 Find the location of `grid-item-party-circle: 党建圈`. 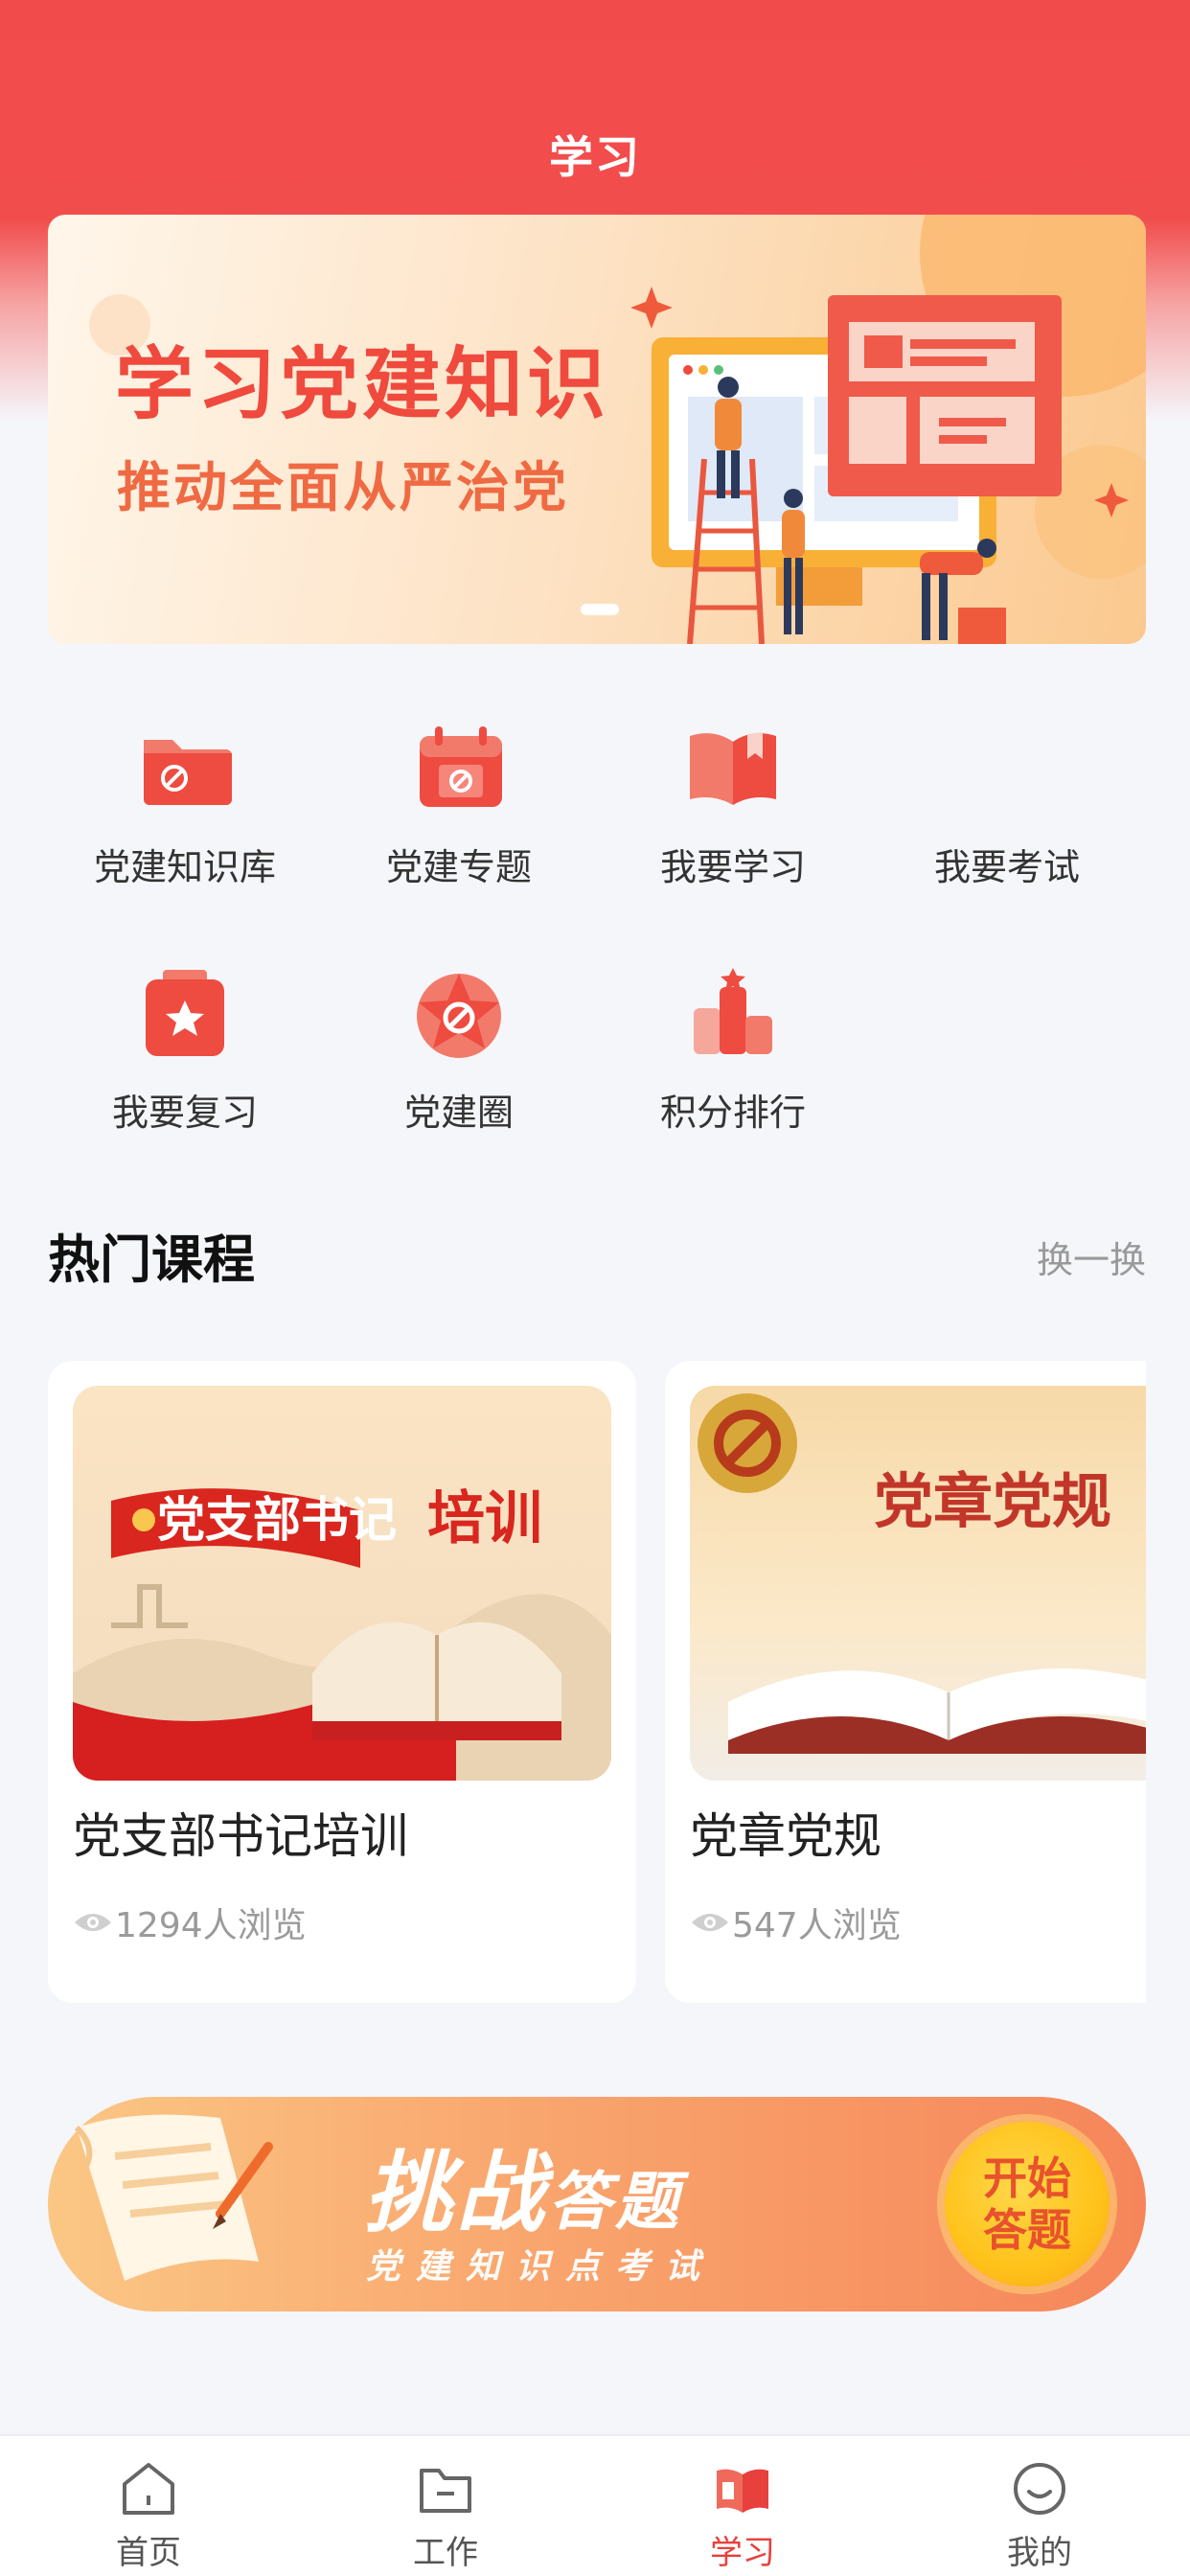

grid-item-party-circle: 党建圈 is located at coordinates (459, 1045).